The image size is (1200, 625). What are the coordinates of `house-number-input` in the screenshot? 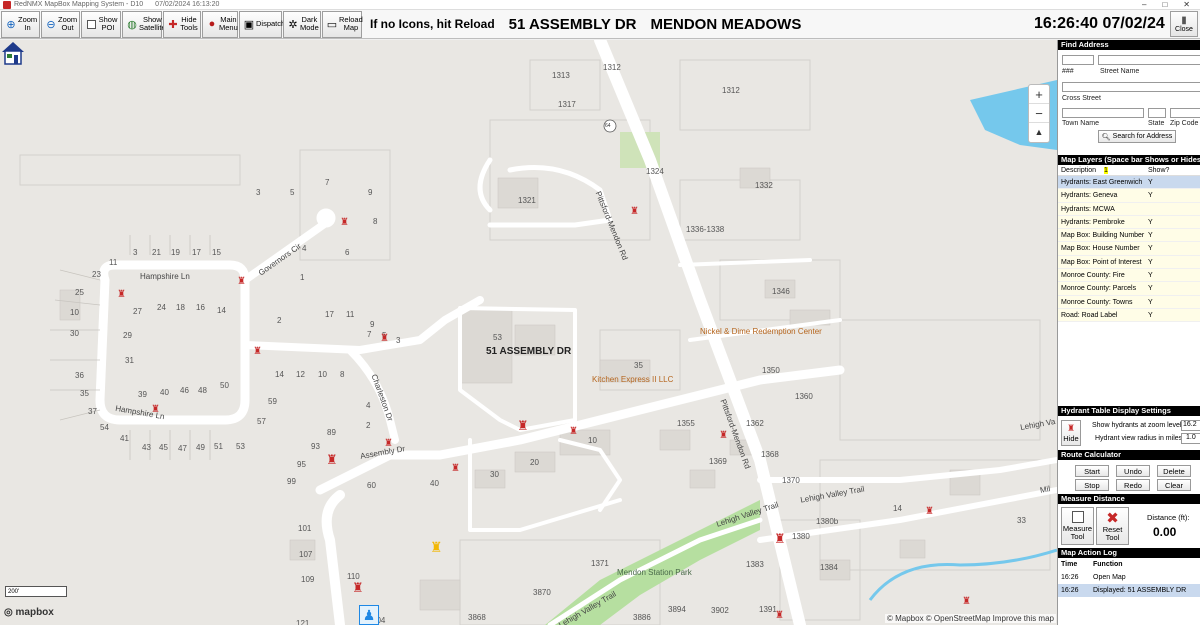 It's located at (1078, 60).